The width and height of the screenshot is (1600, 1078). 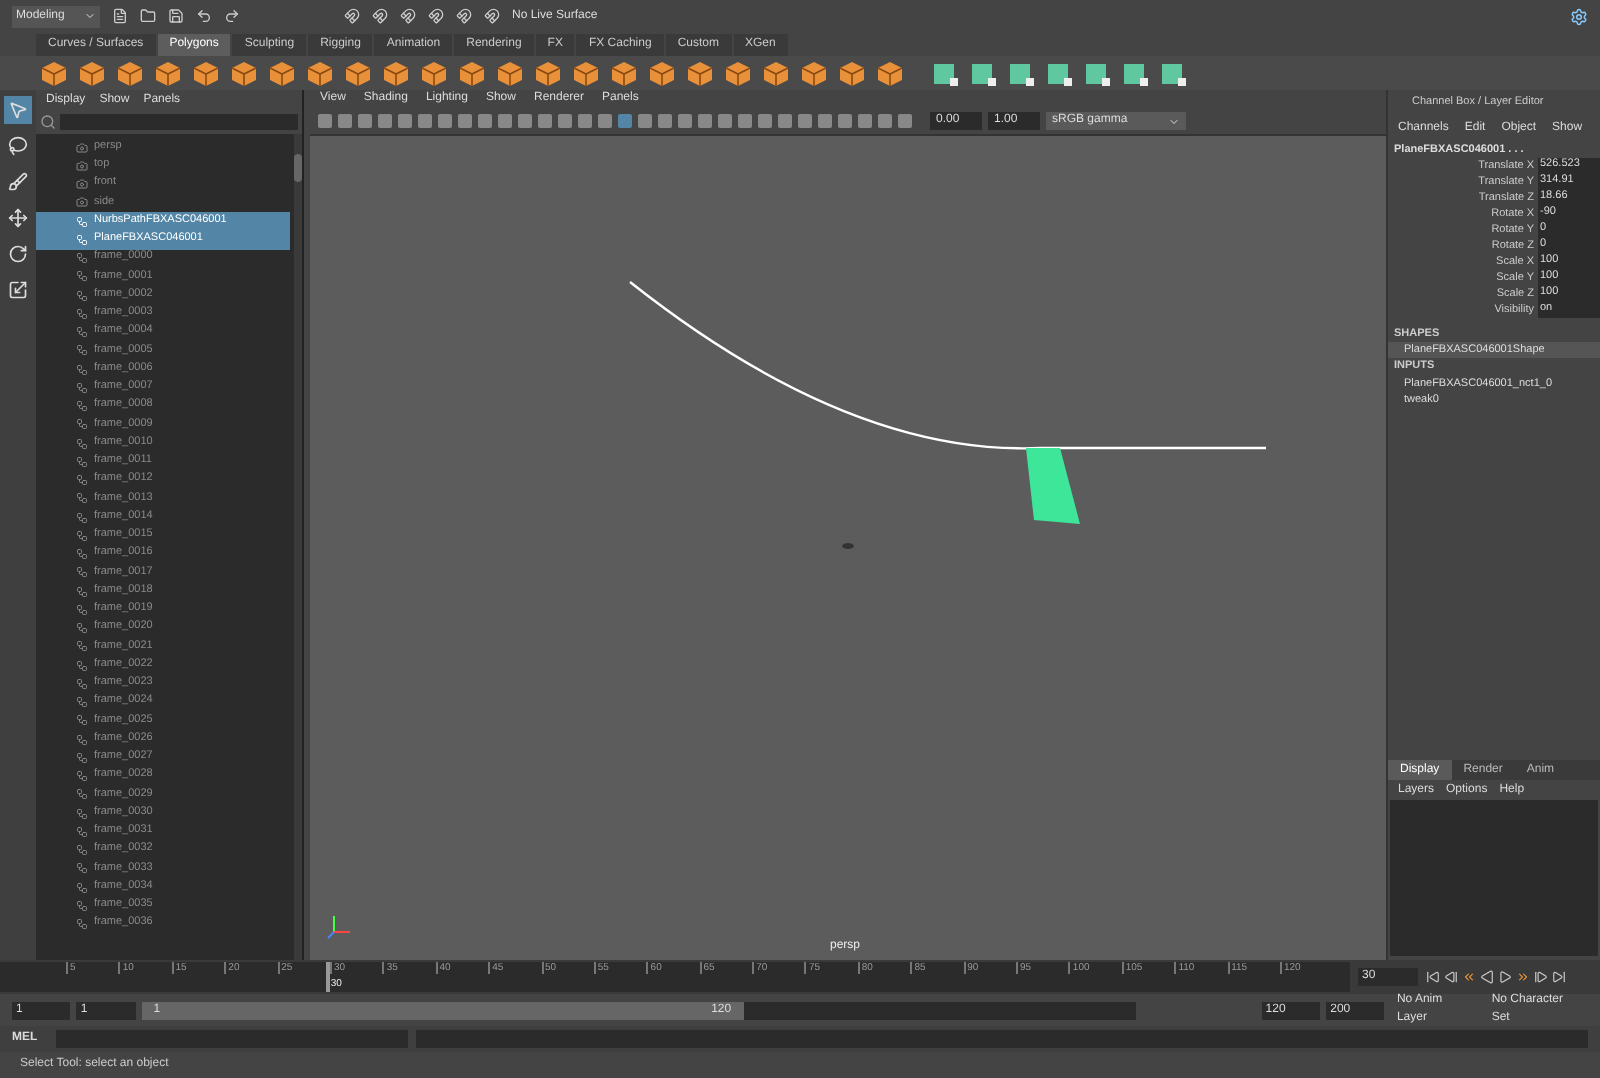 I want to click on previous-key-icon, so click(x=1469, y=977).